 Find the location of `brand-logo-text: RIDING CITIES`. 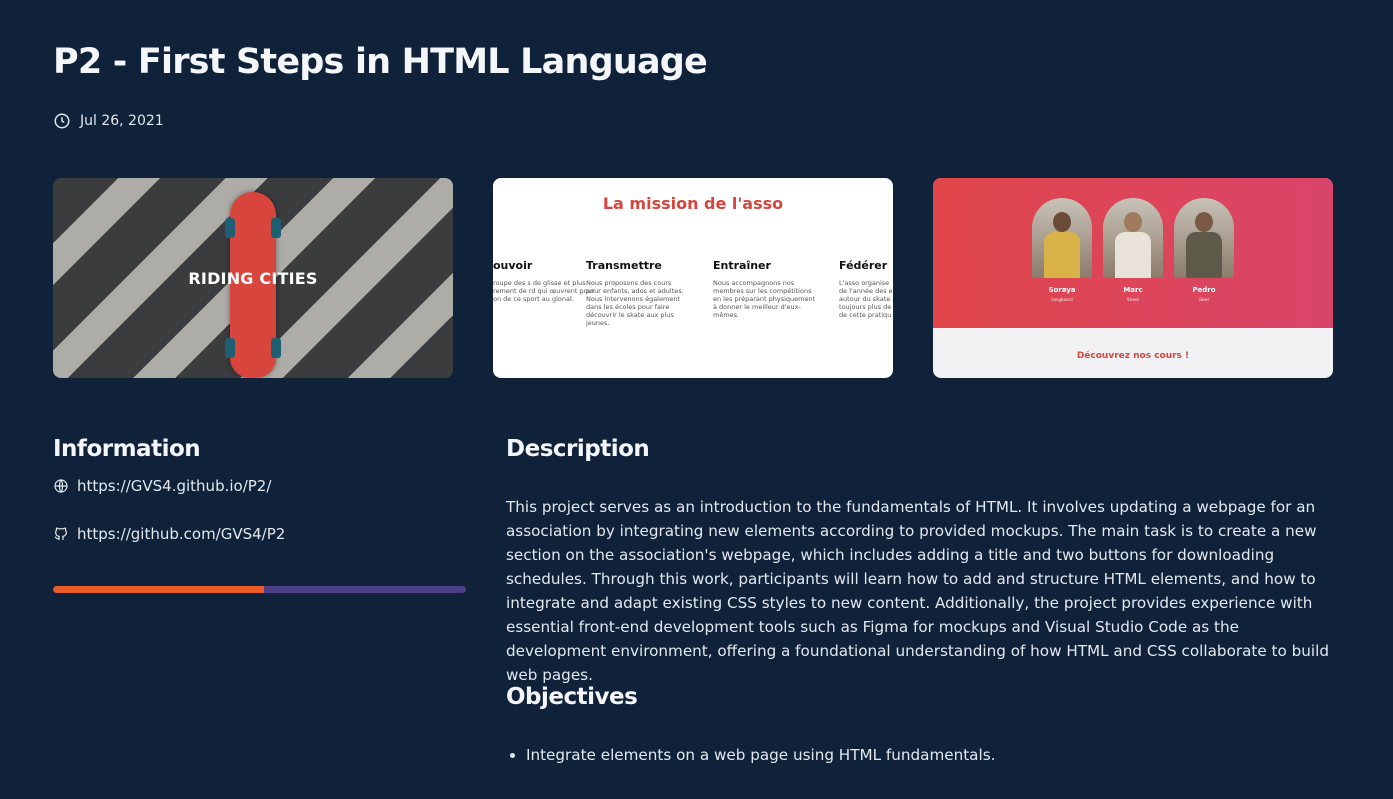

brand-logo-text: RIDING CITIES is located at coordinates (253, 278).